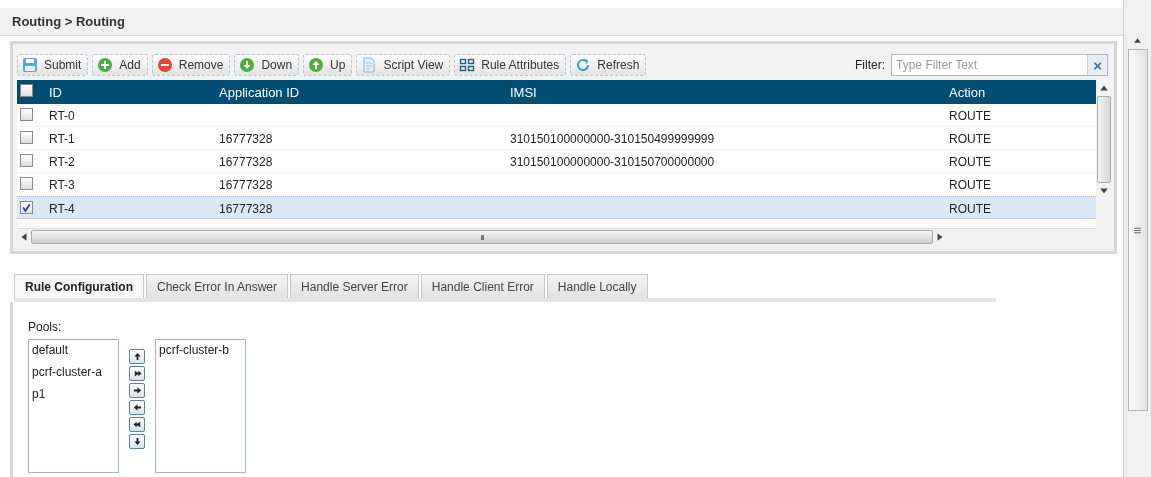 This screenshot has width=1151, height=477. What do you see at coordinates (562, 22) in the screenshot?
I see `breadcrumb: Routing > Routing` at bounding box center [562, 22].